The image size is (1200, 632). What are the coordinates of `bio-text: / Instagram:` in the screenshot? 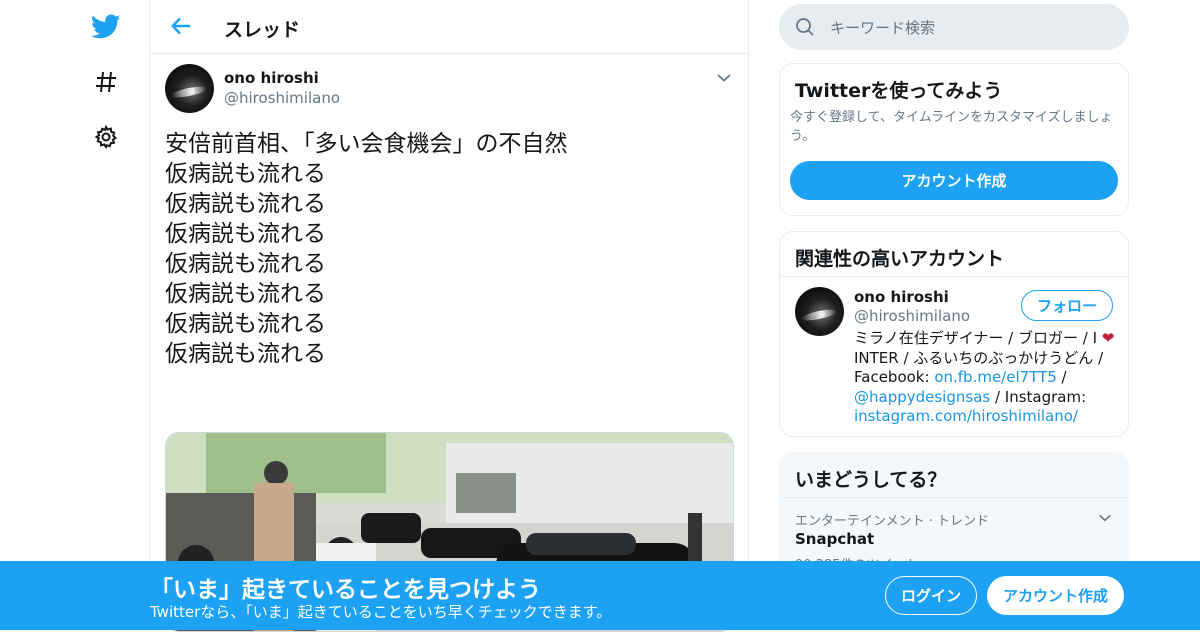 It's located at (1038, 396).